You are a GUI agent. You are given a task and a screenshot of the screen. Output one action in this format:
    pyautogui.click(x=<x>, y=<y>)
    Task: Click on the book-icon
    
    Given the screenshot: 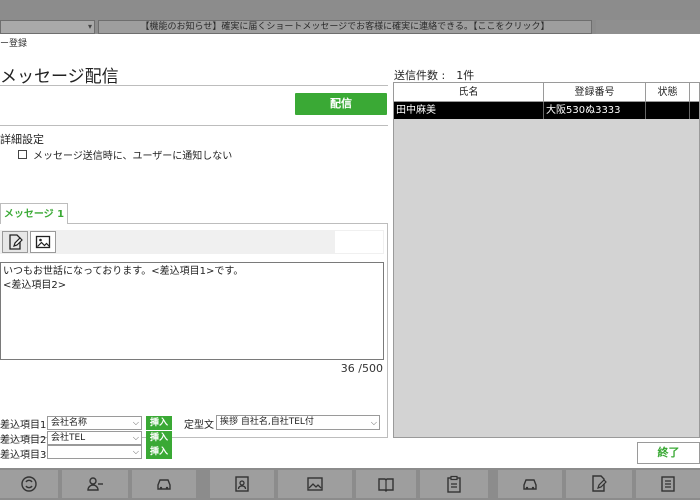 What is the action you would take?
    pyautogui.click(x=386, y=485)
    